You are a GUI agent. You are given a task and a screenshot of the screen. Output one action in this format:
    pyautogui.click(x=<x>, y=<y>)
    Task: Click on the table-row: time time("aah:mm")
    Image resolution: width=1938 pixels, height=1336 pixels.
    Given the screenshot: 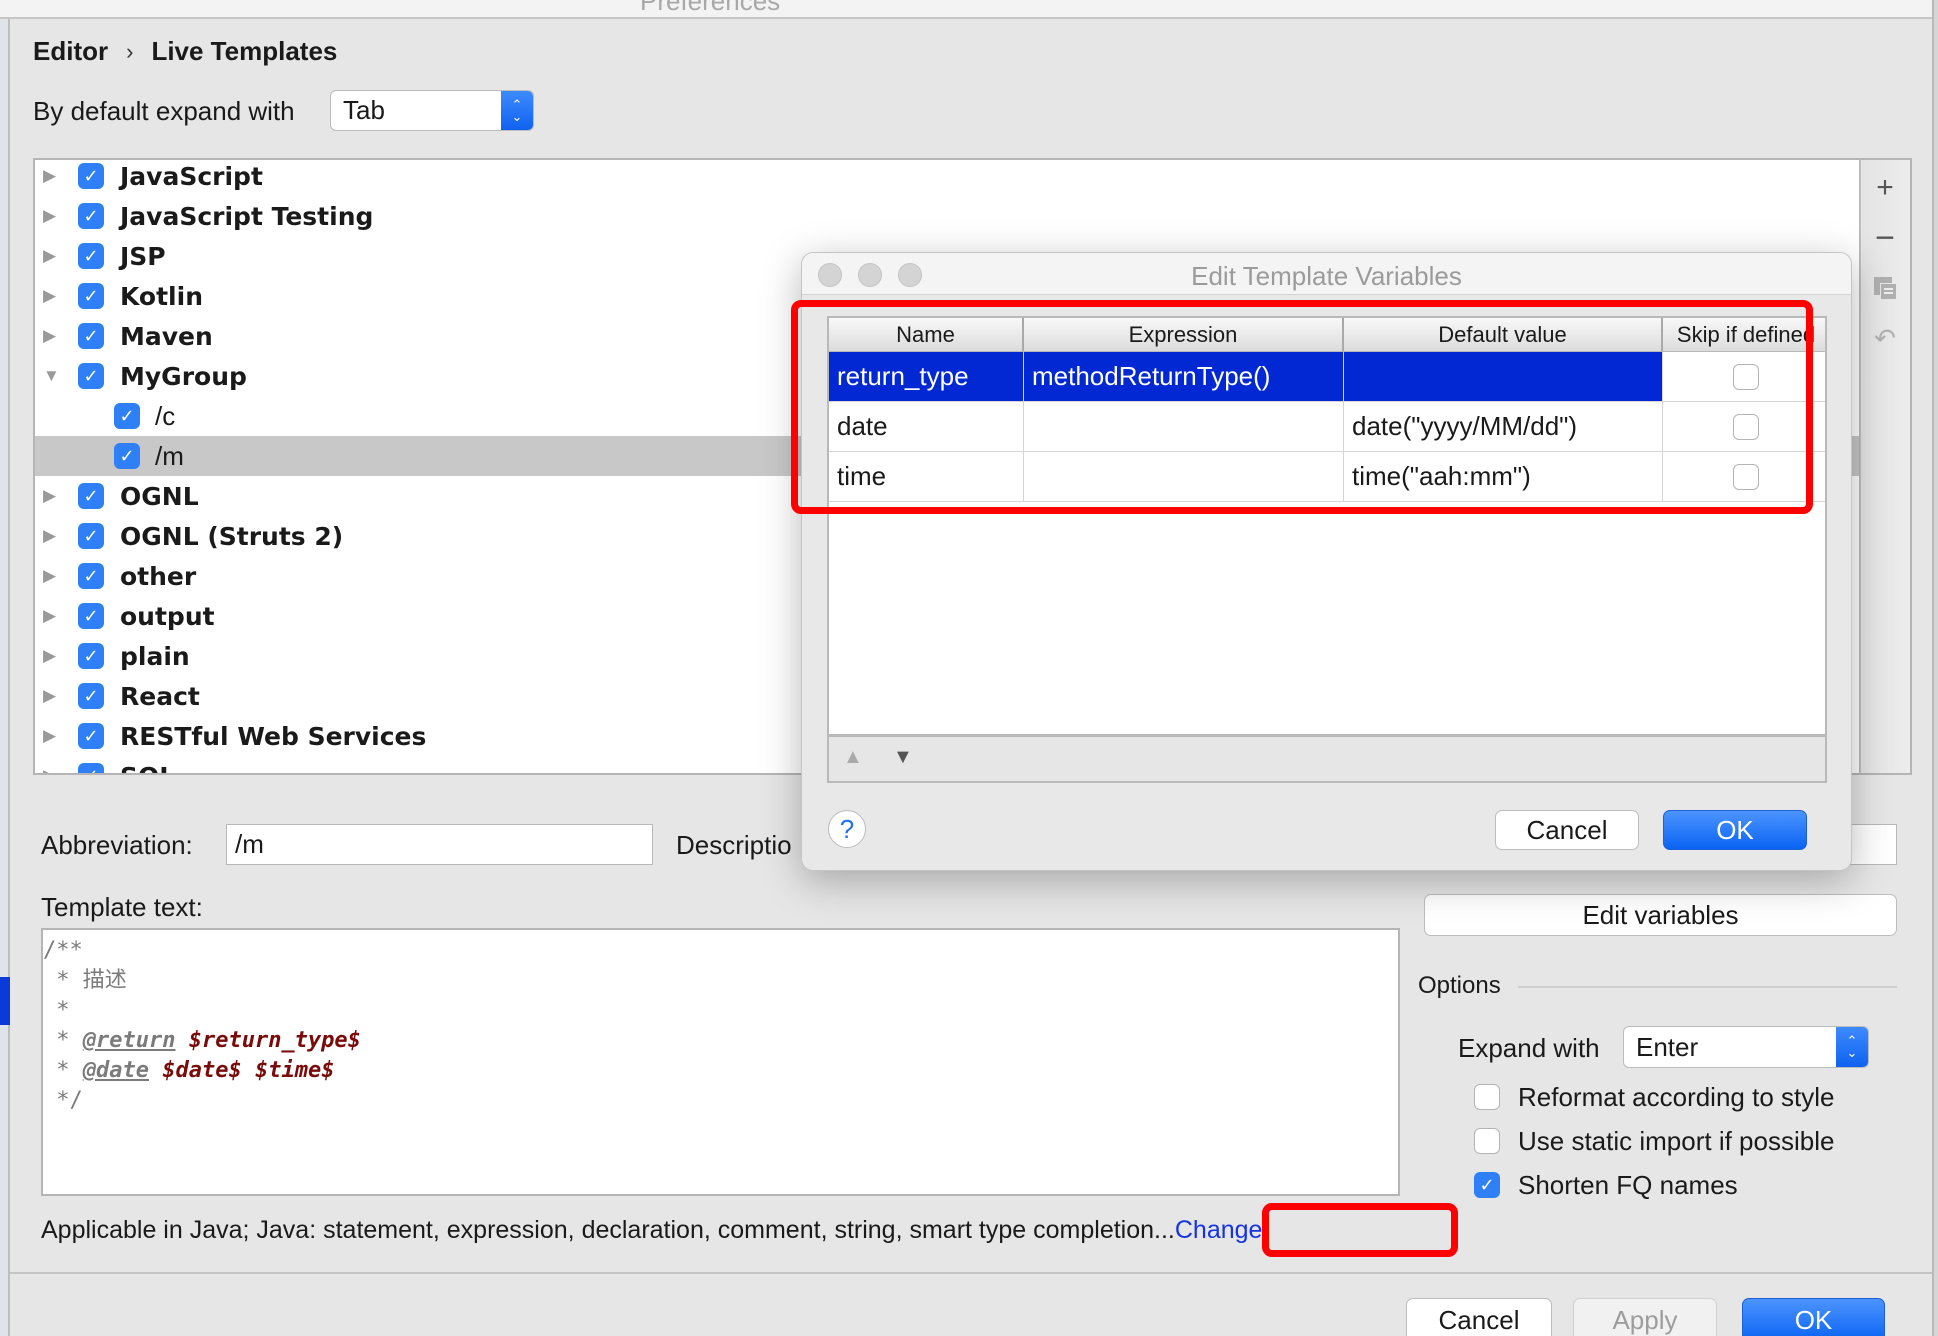 What is the action you would take?
    pyautogui.click(x=1327, y=477)
    